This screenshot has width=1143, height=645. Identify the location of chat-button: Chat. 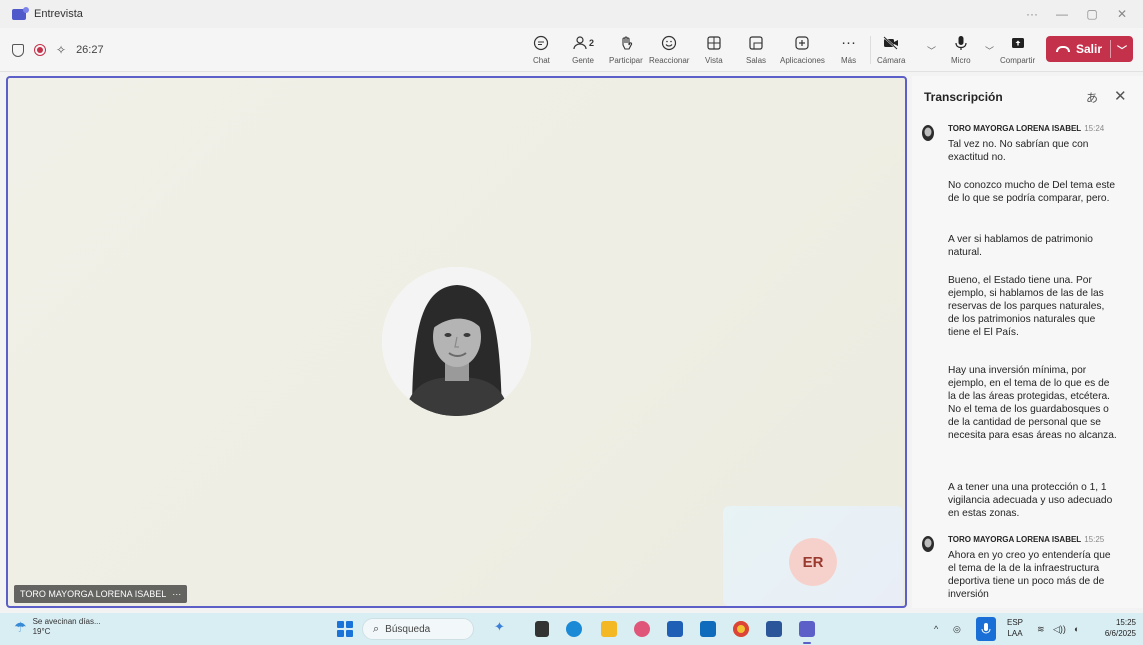
(541, 51).